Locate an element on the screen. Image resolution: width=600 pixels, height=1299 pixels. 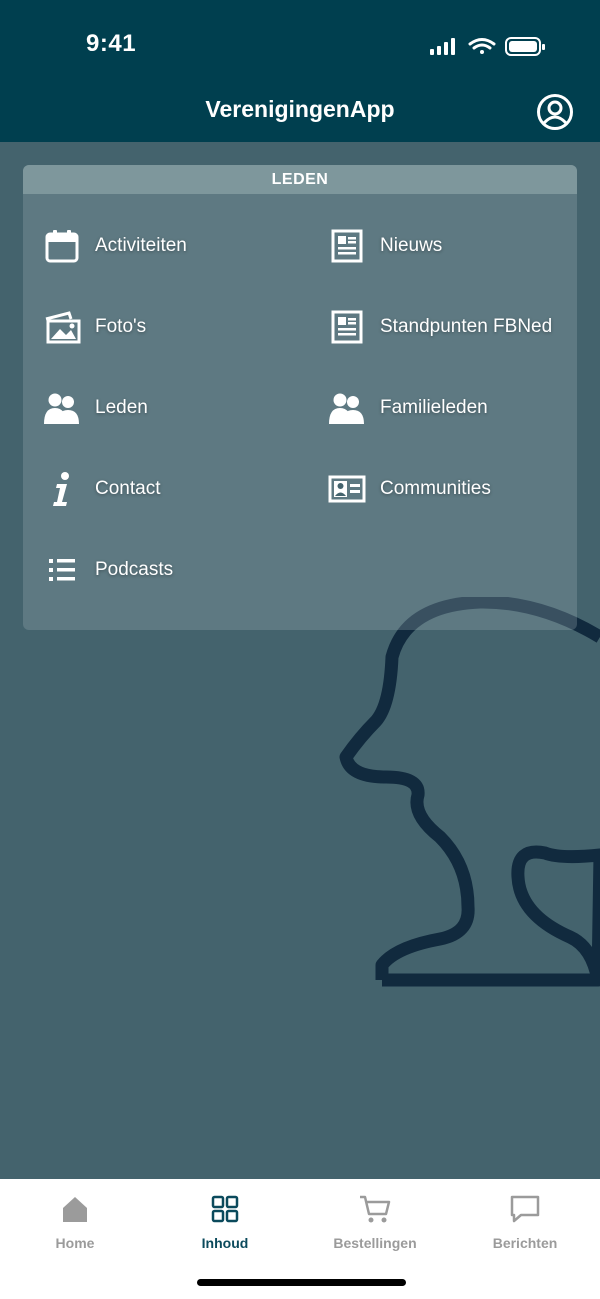
app-title: VerenigingenApp is located at coordinates (300, 109).